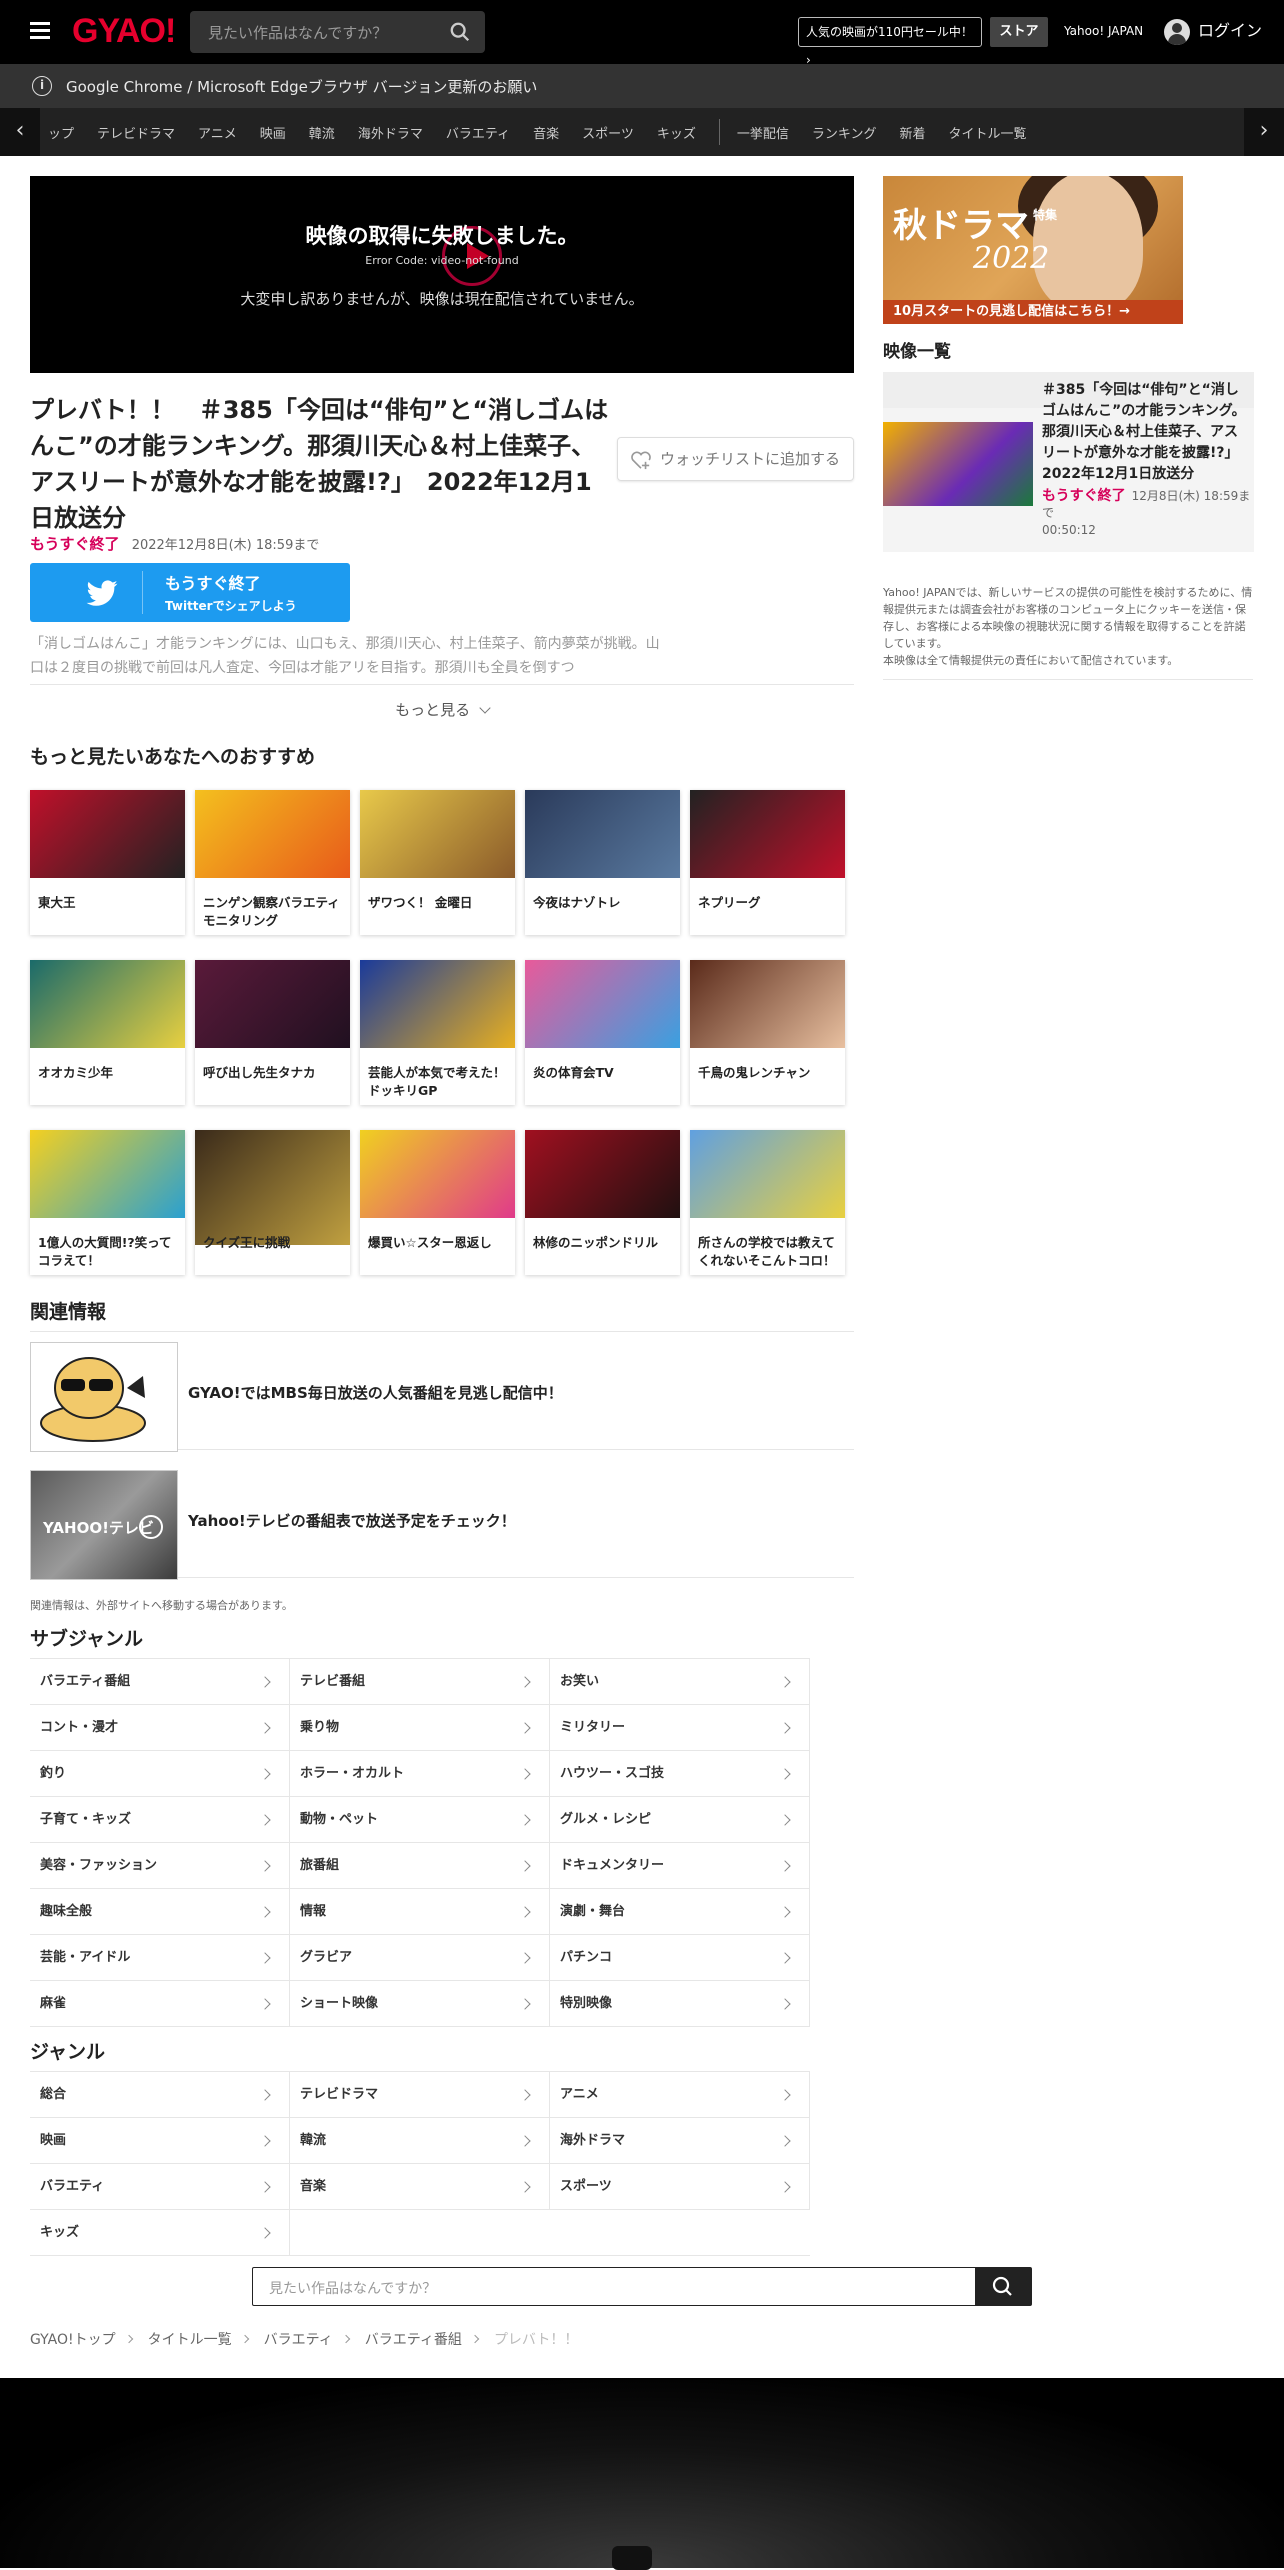 This screenshot has height=2570, width=1284. I want to click on genre-link: 海外ドラマ, so click(680, 2141).